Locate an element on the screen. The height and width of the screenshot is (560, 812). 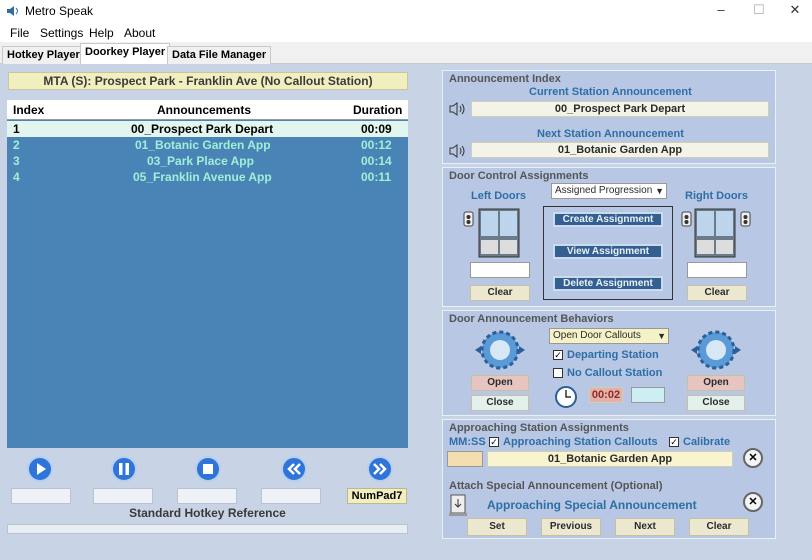
panel-title: Door Announcement Behaviors is located at coordinates (531, 319).